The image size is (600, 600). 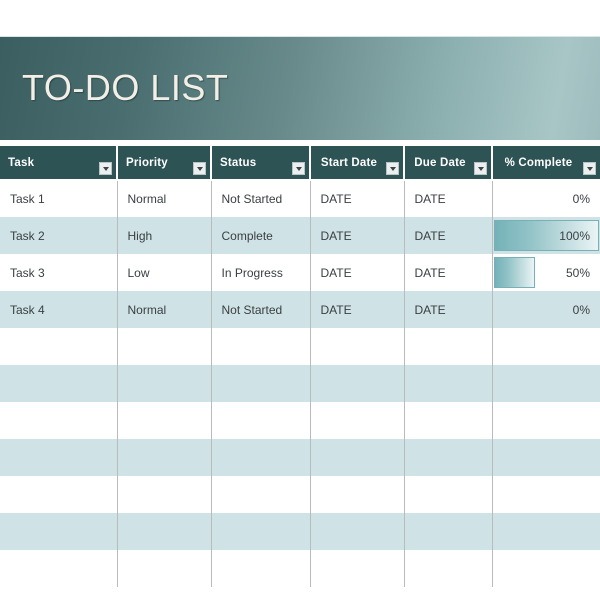 What do you see at coordinates (59, 272) in the screenshot?
I see `cell-task: Task 3` at bounding box center [59, 272].